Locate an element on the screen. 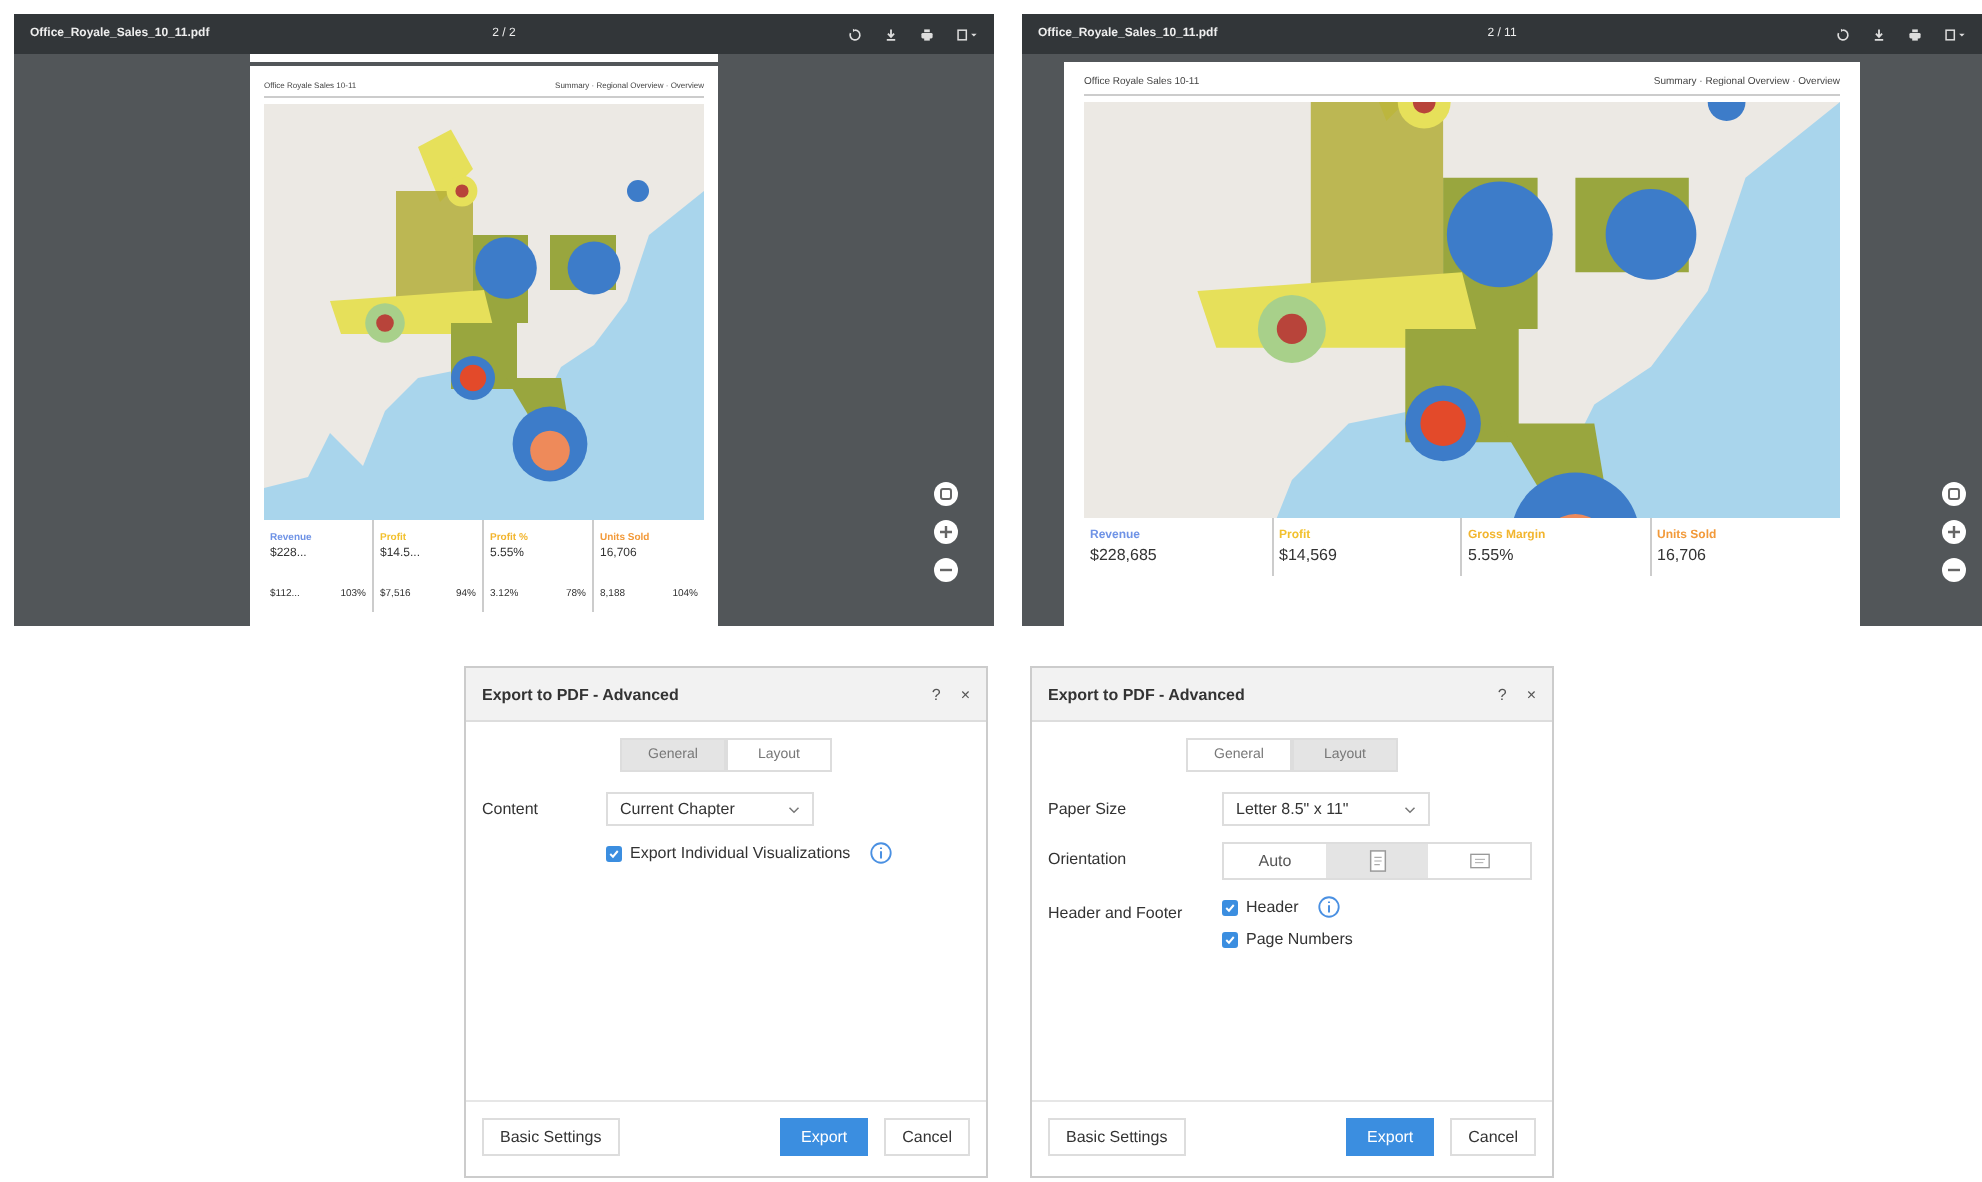 This screenshot has width=1982, height=1182. portrait-page-icon is located at coordinates (1377, 861).